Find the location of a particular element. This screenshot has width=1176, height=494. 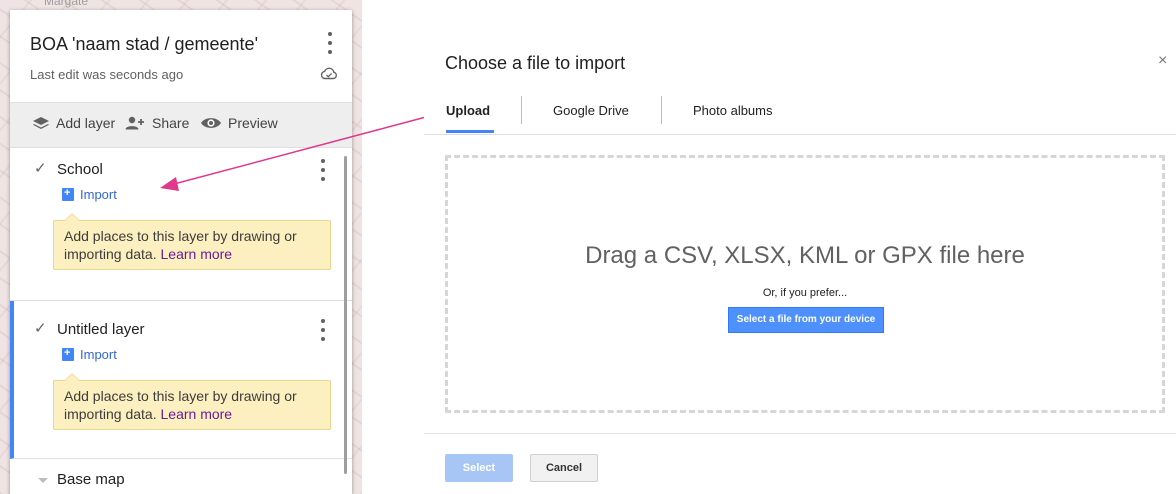

selected-tab-indicator is located at coordinates (470, 131).